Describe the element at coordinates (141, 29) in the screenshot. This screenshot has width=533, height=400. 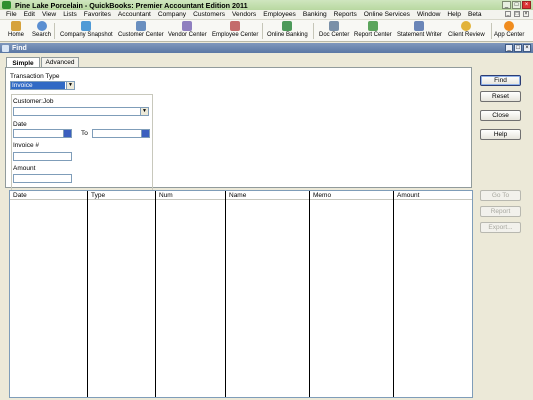
I see `customer-center-button: Customer Center` at that location.